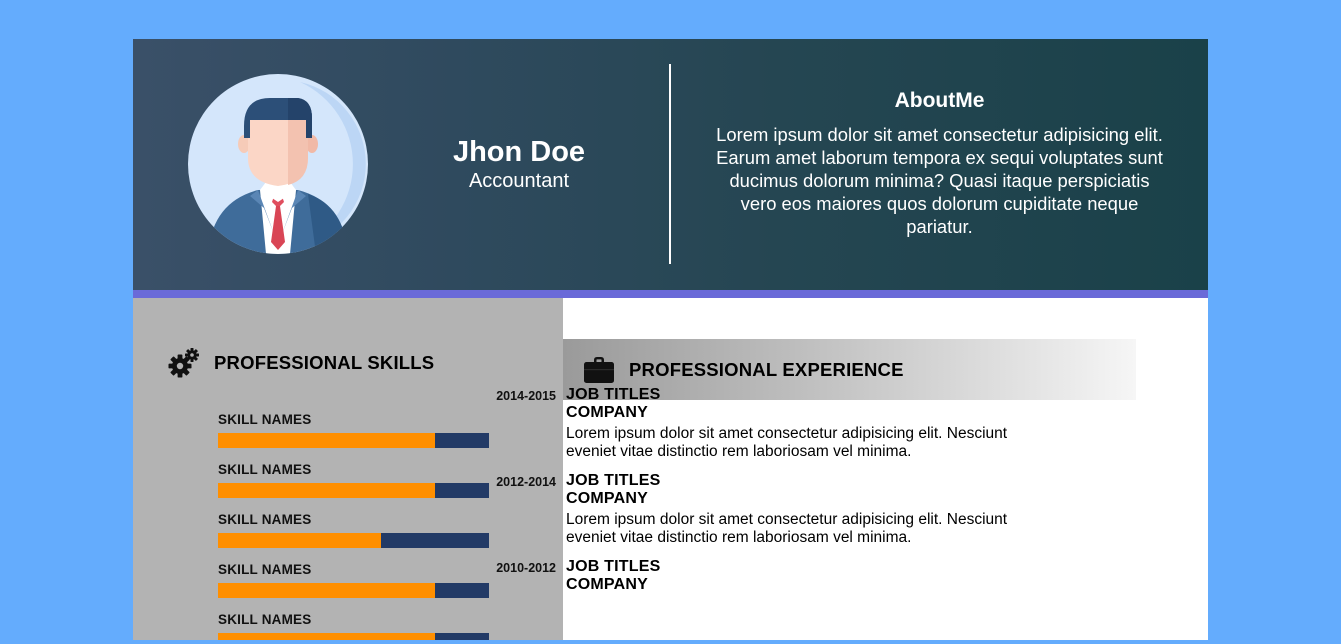  What do you see at coordinates (324, 362) in the screenshot?
I see `skills-title: PROFESSIONAL SKILLS` at bounding box center [324, 362].